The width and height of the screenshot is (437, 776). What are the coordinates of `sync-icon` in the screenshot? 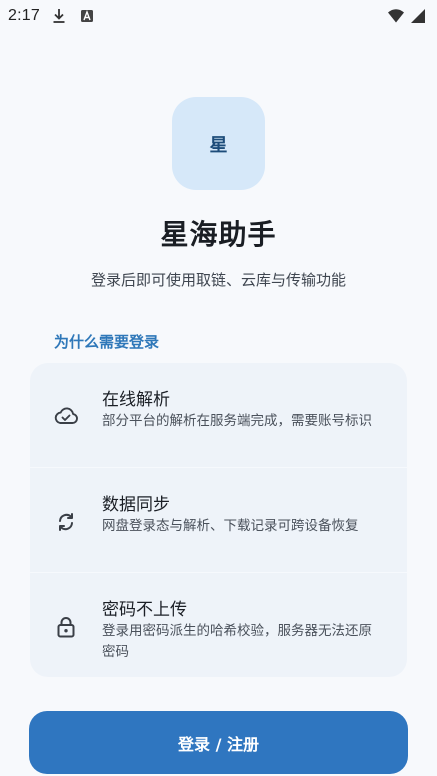 It's located at (66, 522).